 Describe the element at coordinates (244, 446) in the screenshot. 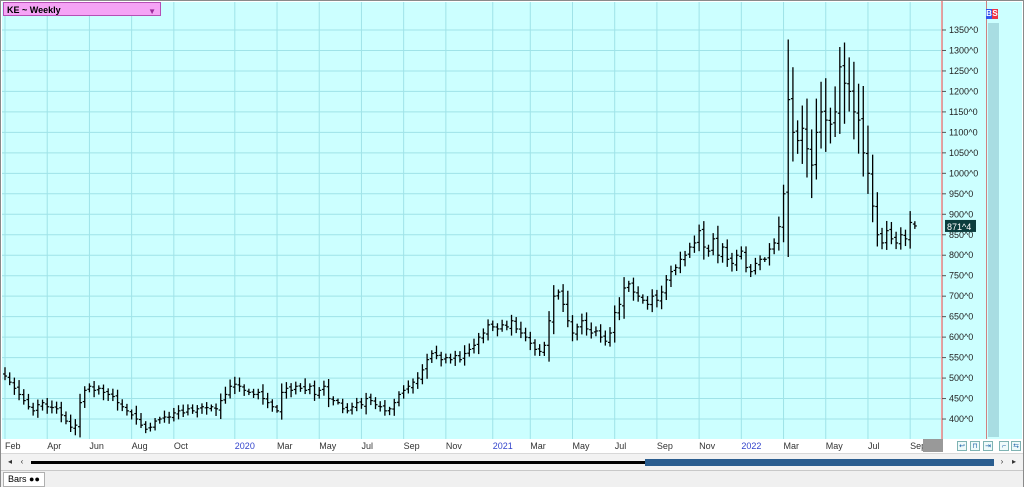

I see `x-tick-label: 2020` at that location.